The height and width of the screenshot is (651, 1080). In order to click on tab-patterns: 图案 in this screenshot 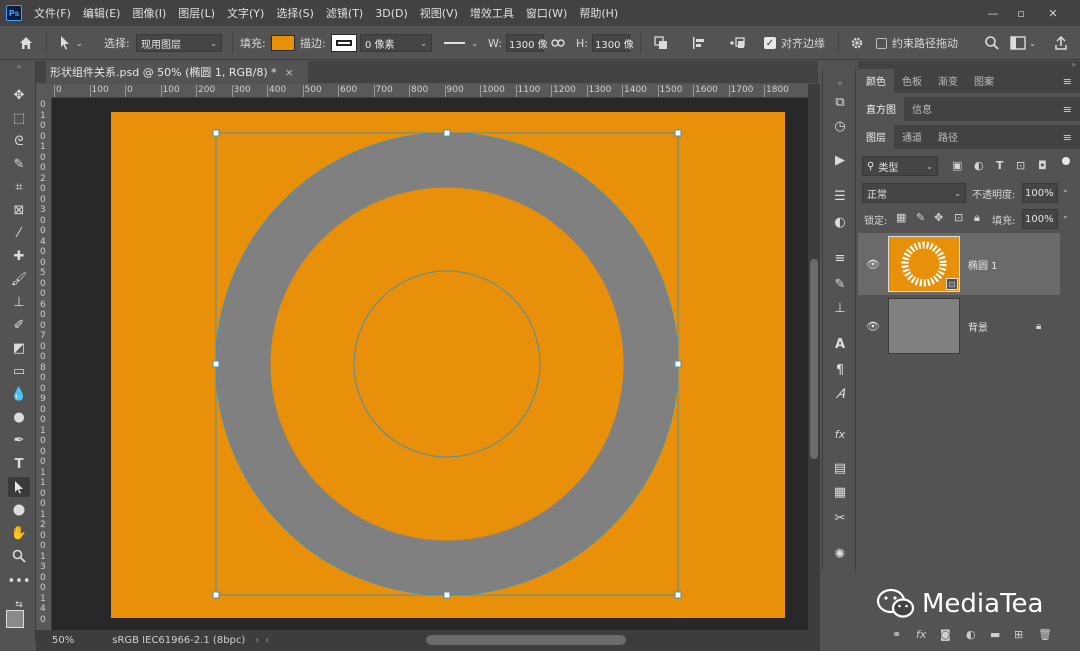, I will do `click(984, 81)`.